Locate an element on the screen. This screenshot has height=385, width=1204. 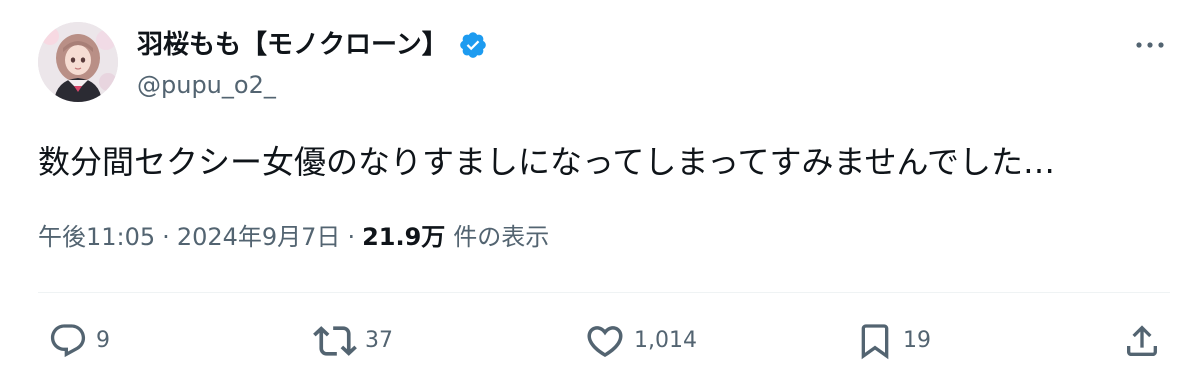
reply-icon is located at coordinates (68, 341).